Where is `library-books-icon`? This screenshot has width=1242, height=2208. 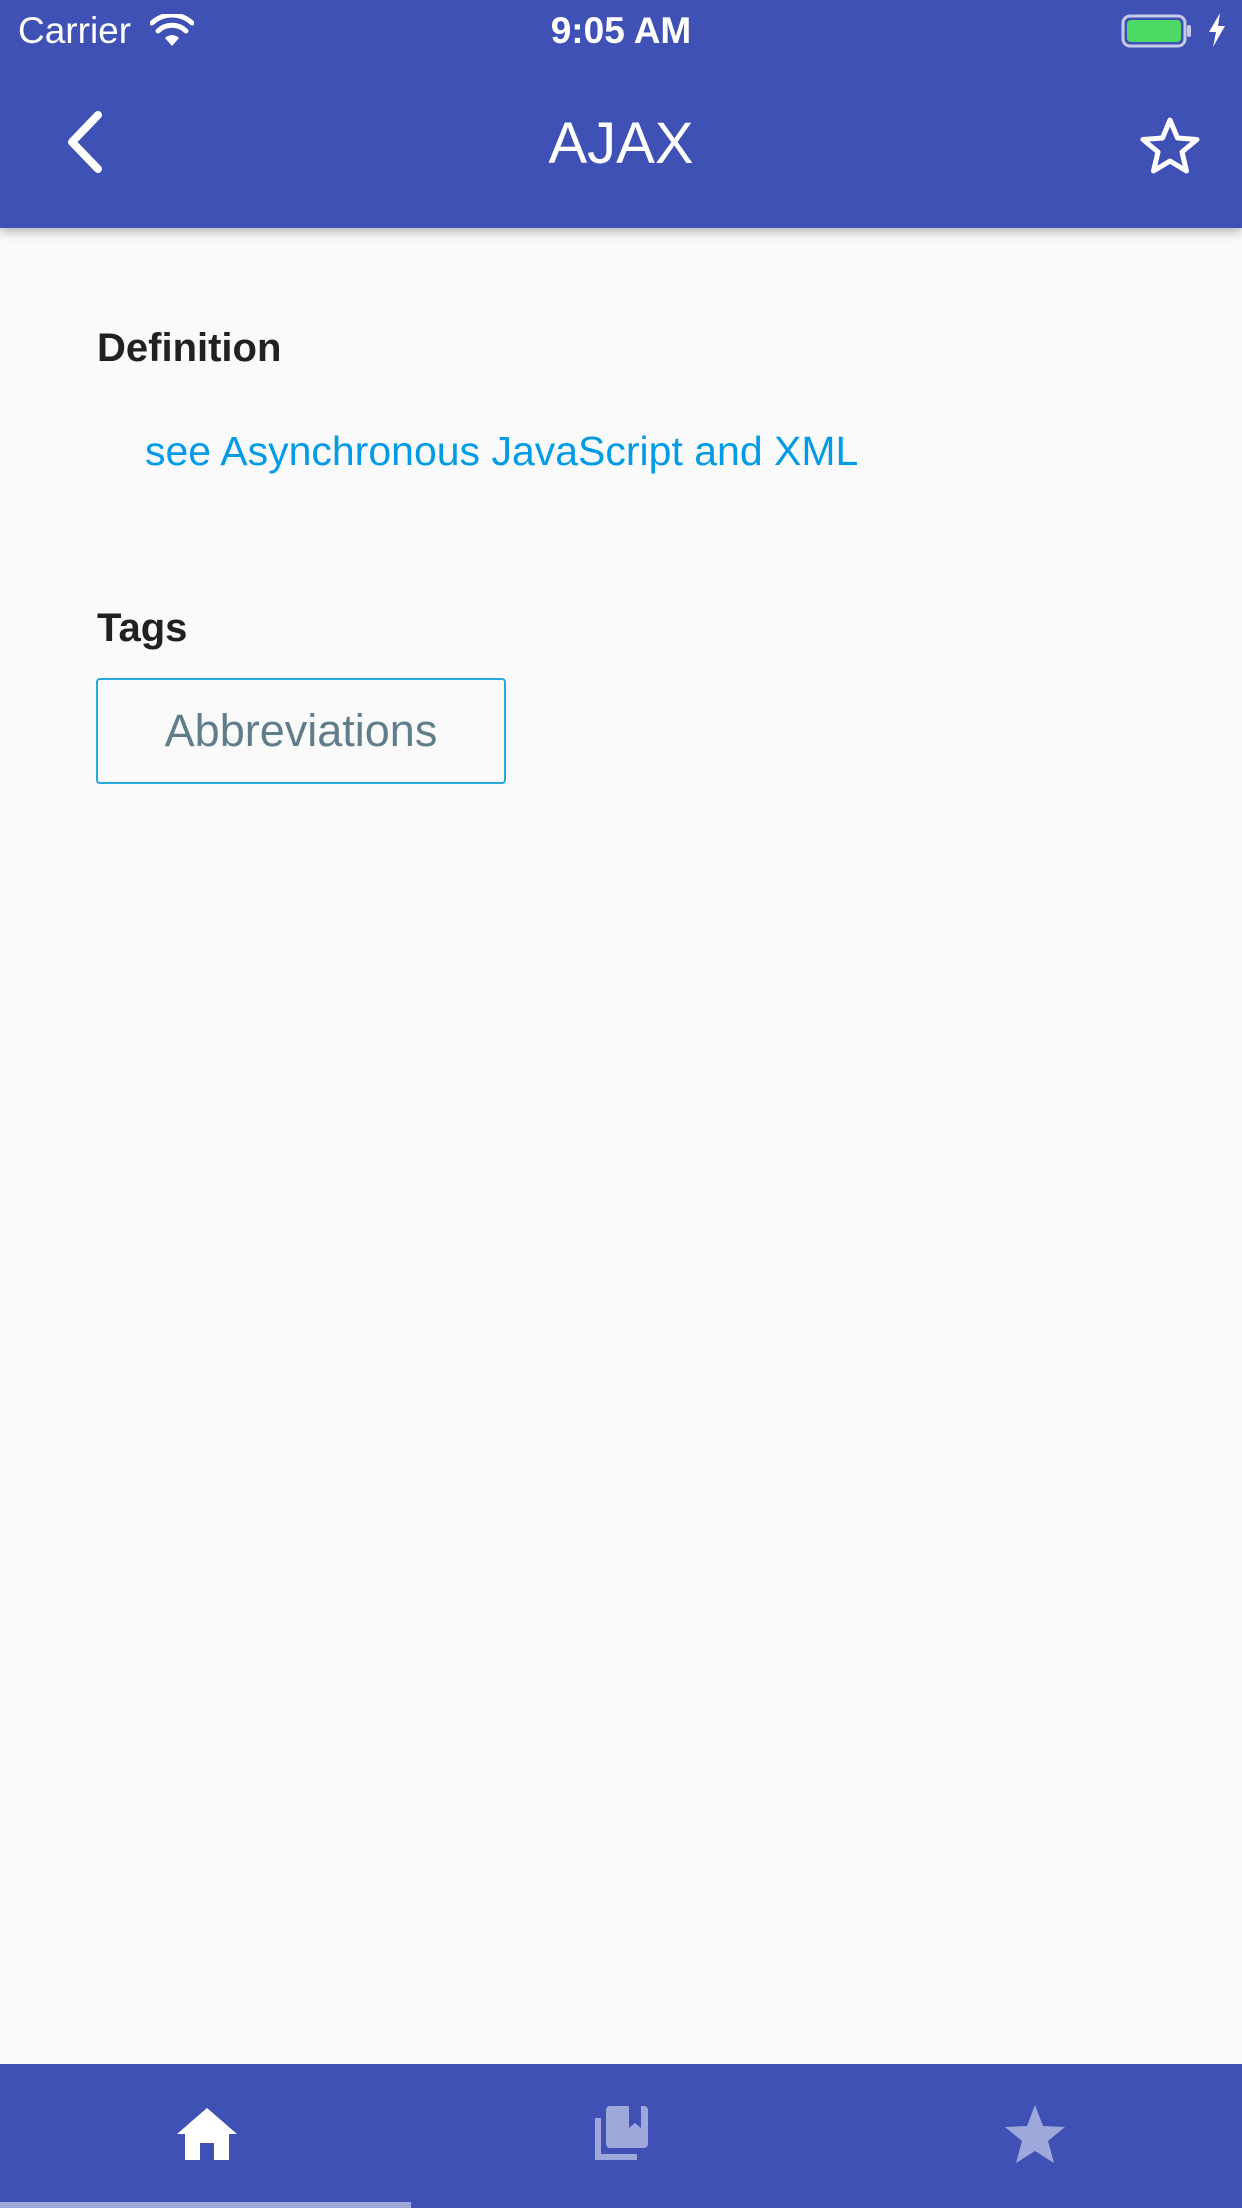
library-books-icon is located at coordinates (621, 2136).